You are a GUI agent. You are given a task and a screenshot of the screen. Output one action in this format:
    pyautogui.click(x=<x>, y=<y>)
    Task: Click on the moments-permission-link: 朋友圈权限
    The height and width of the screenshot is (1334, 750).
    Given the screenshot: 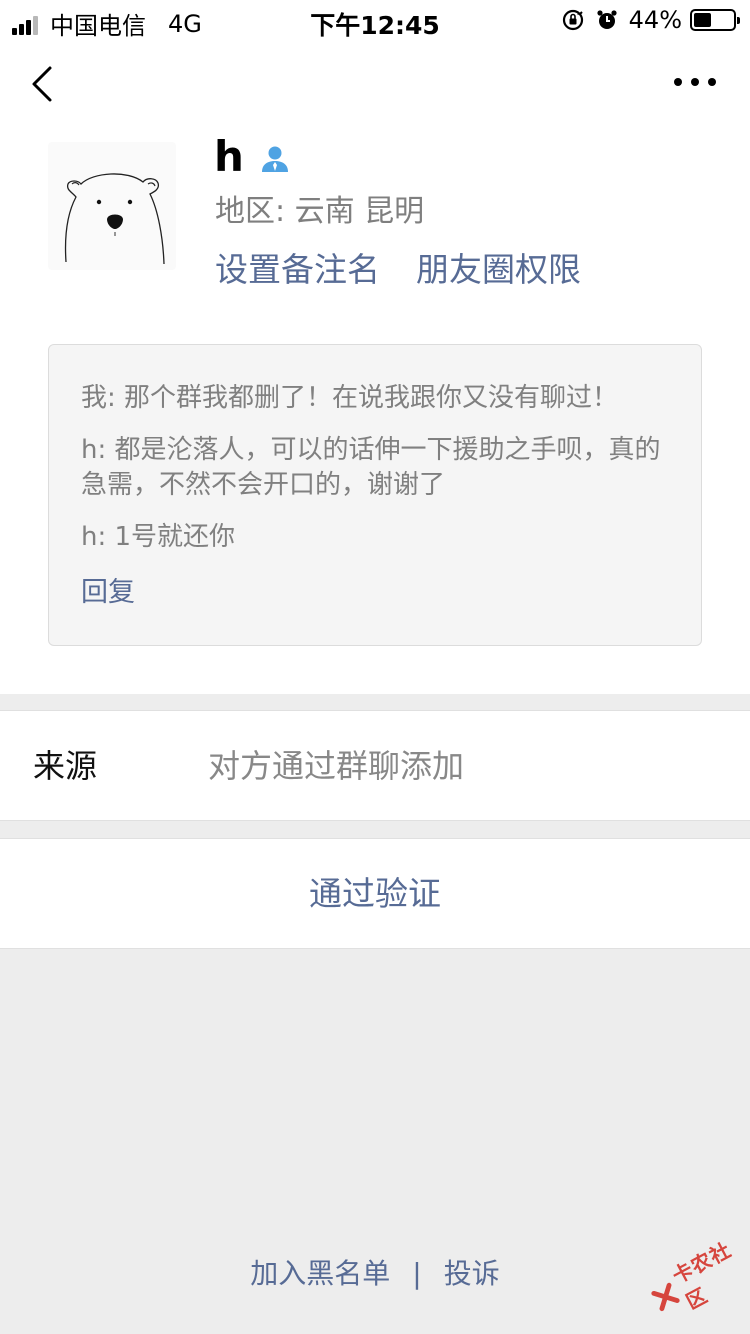 What is the action you would take?
    pyautogui.click(x=498, y=270)
    